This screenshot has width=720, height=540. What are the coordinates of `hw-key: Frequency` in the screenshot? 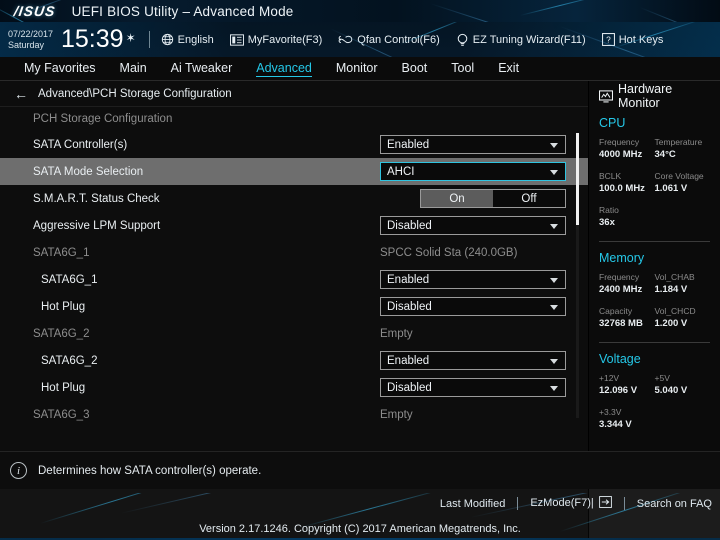 It's located at (619, 142).